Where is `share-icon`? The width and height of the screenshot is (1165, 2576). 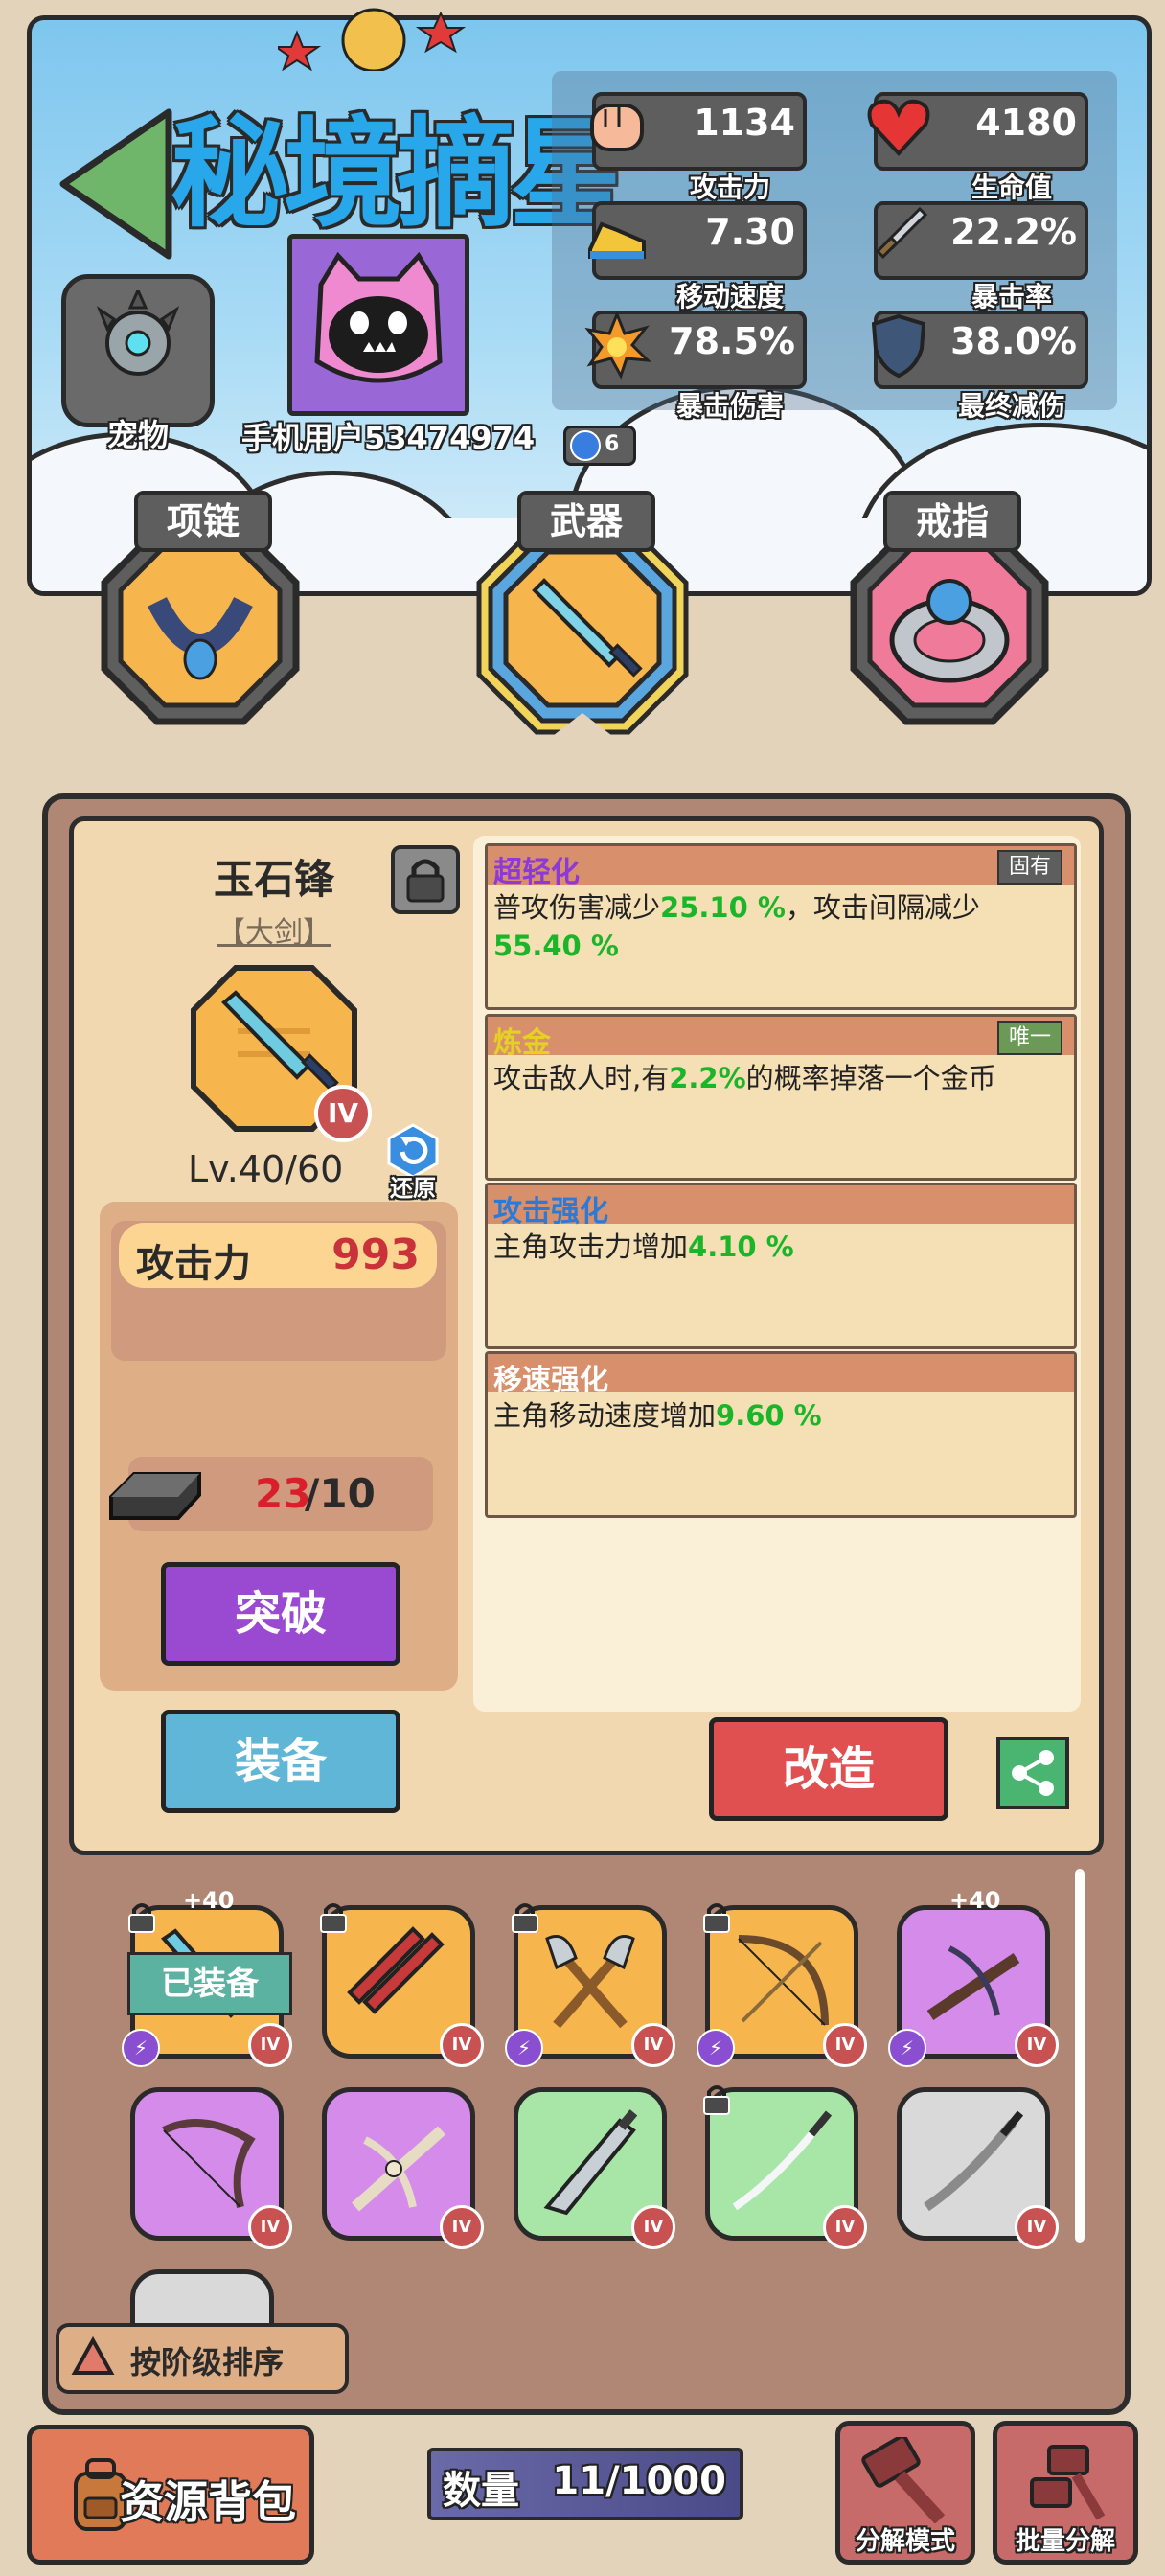
share-icon is located at coordinates (1033, 1773).